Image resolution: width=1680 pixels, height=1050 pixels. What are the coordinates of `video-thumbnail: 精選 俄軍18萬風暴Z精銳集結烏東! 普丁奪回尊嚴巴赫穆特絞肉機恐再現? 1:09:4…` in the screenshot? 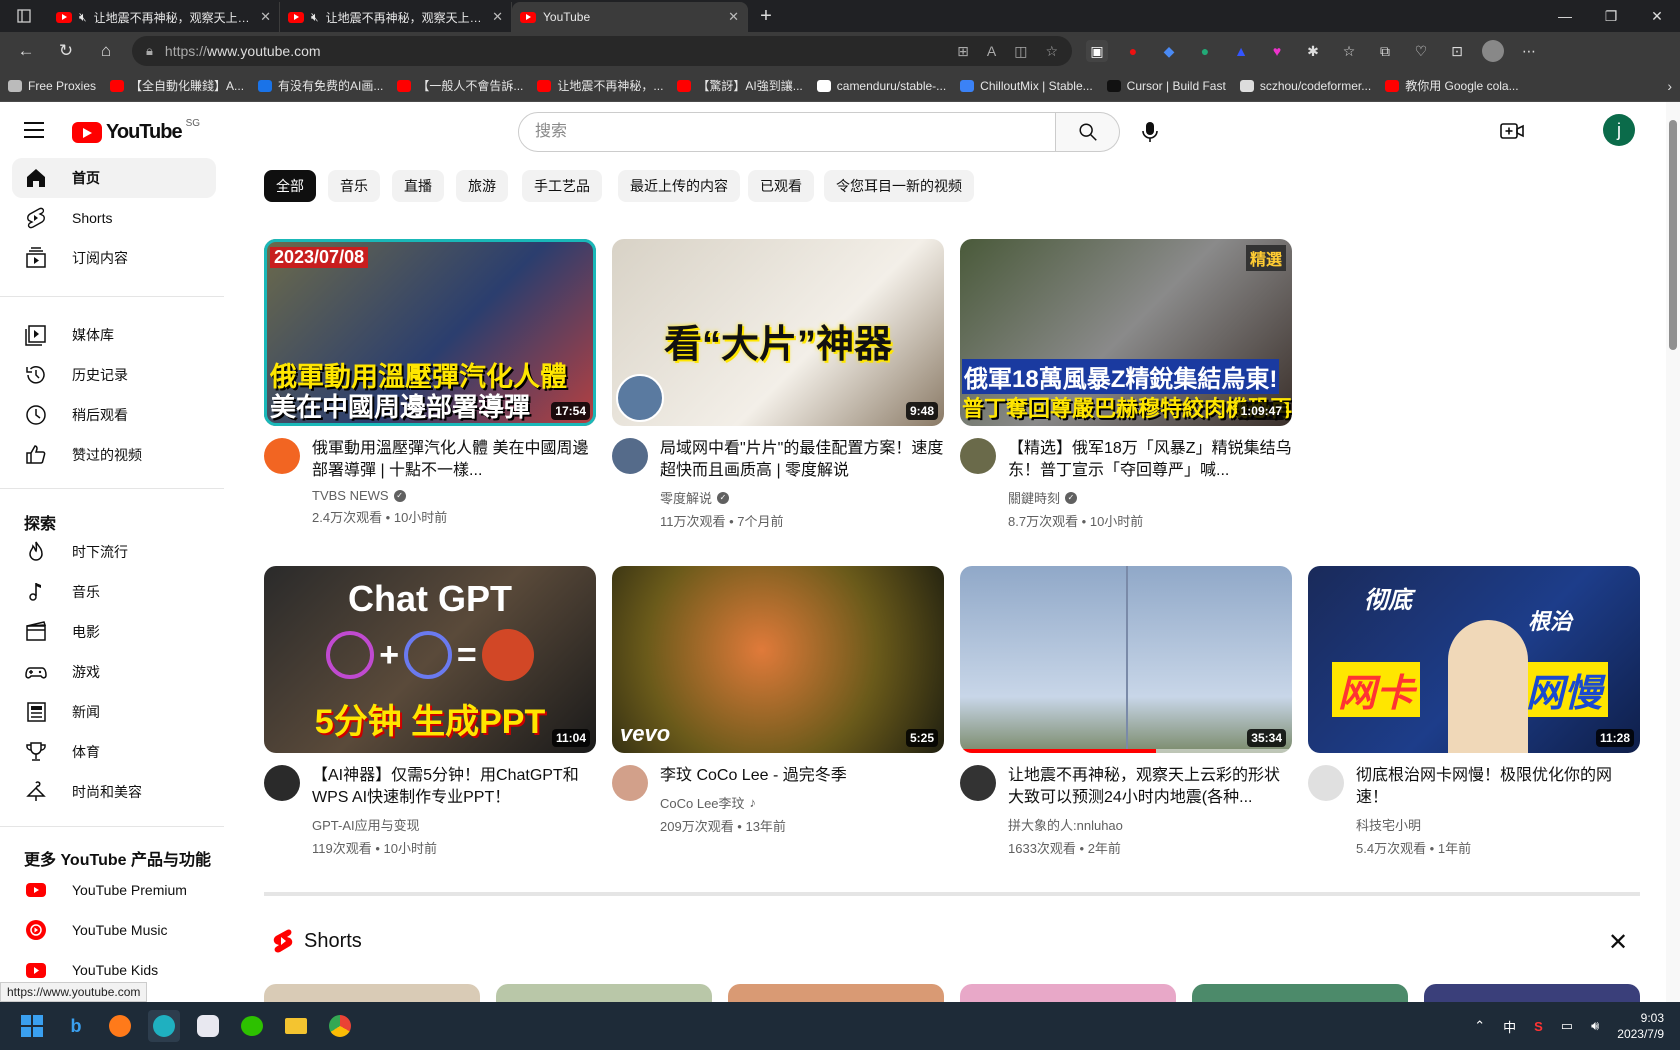 It's located at (1126, 332).